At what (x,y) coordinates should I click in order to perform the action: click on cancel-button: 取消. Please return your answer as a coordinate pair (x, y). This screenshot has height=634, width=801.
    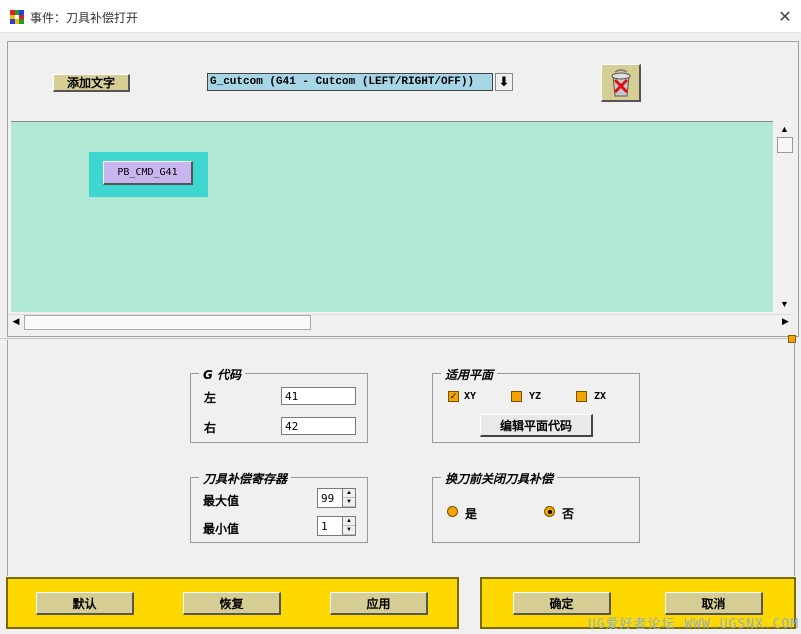
    Looking at the image, I should click on (714, 603).